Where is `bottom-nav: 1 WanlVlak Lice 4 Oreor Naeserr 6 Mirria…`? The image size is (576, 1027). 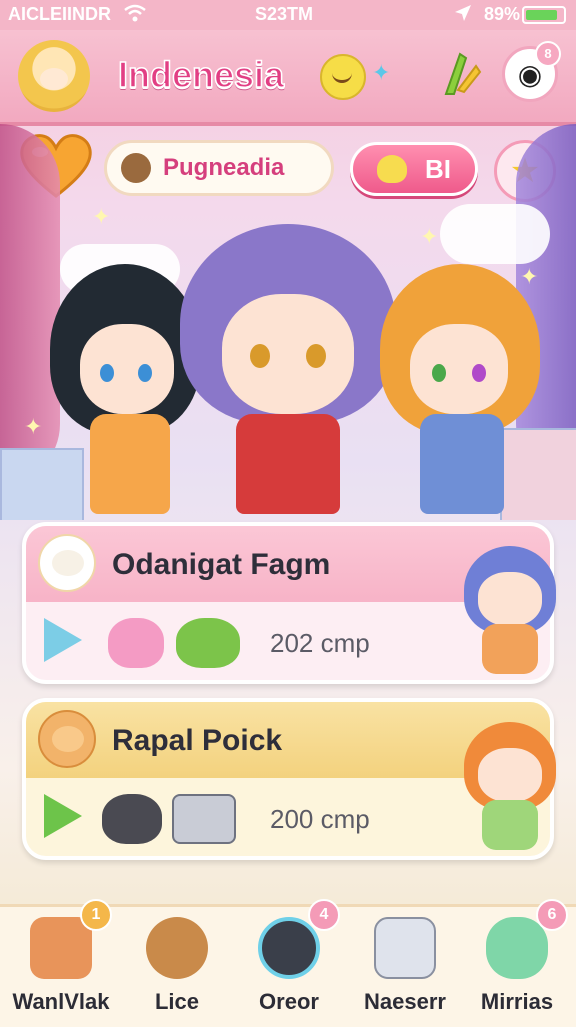 bottom-nav: 1 WanlVlak Lice 4 Oreor Naeserr 6 Mirria… is located at coordinates (288, 963).